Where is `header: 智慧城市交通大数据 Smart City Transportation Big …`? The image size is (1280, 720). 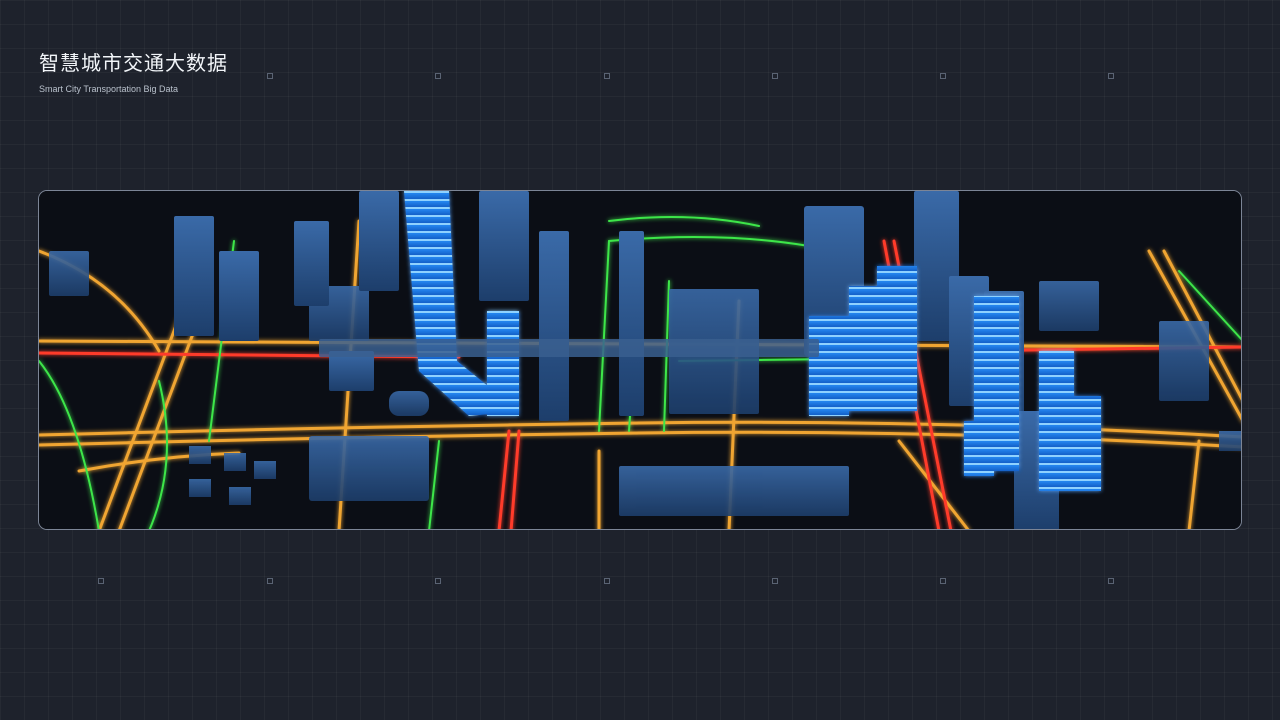
header: 智慧城市交通大数据 Smart City Transportation Big … is located at coordinates (133, 72).